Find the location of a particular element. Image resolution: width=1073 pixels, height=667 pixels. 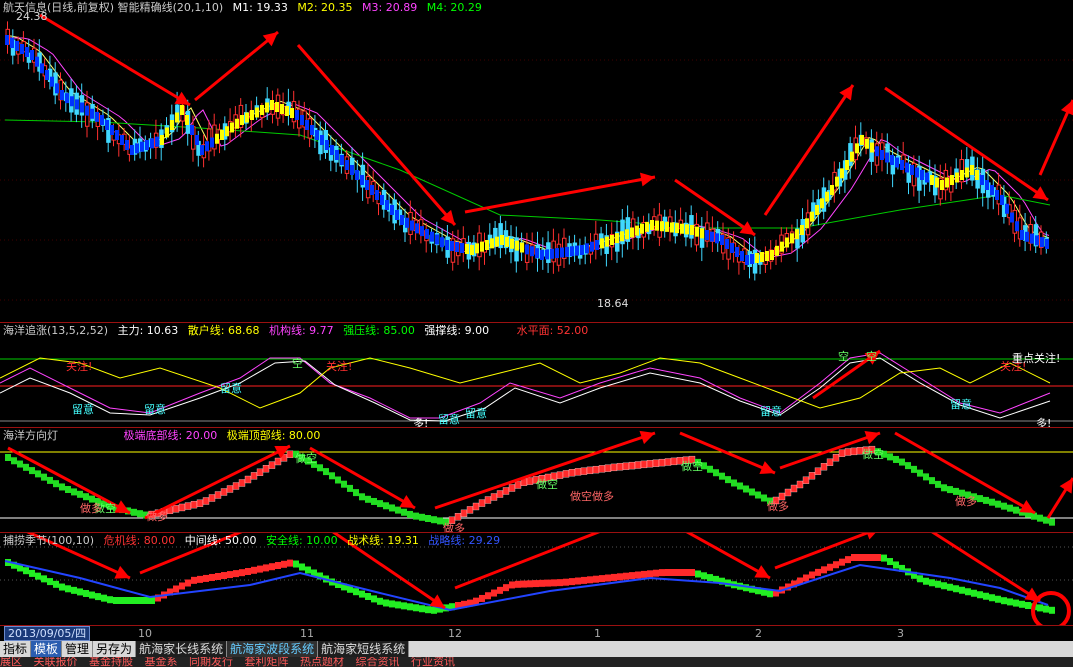

link-fund-holdings: 基金持股 is located at coordinates (111, 662).